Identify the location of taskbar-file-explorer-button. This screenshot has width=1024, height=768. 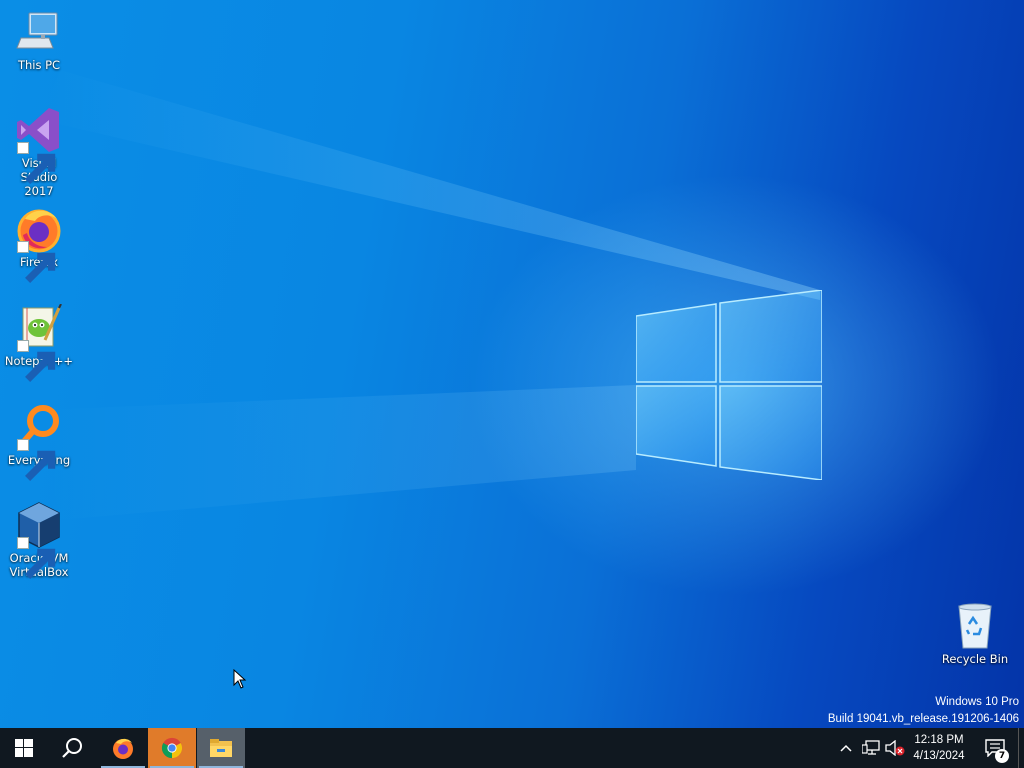
(221, 748).